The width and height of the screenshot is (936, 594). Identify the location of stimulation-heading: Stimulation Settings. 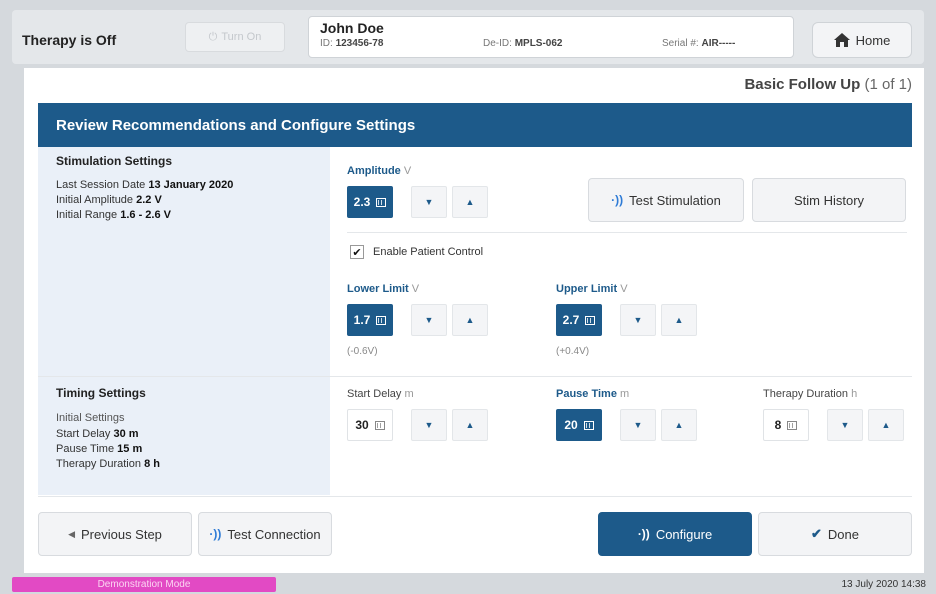
(114, 161).